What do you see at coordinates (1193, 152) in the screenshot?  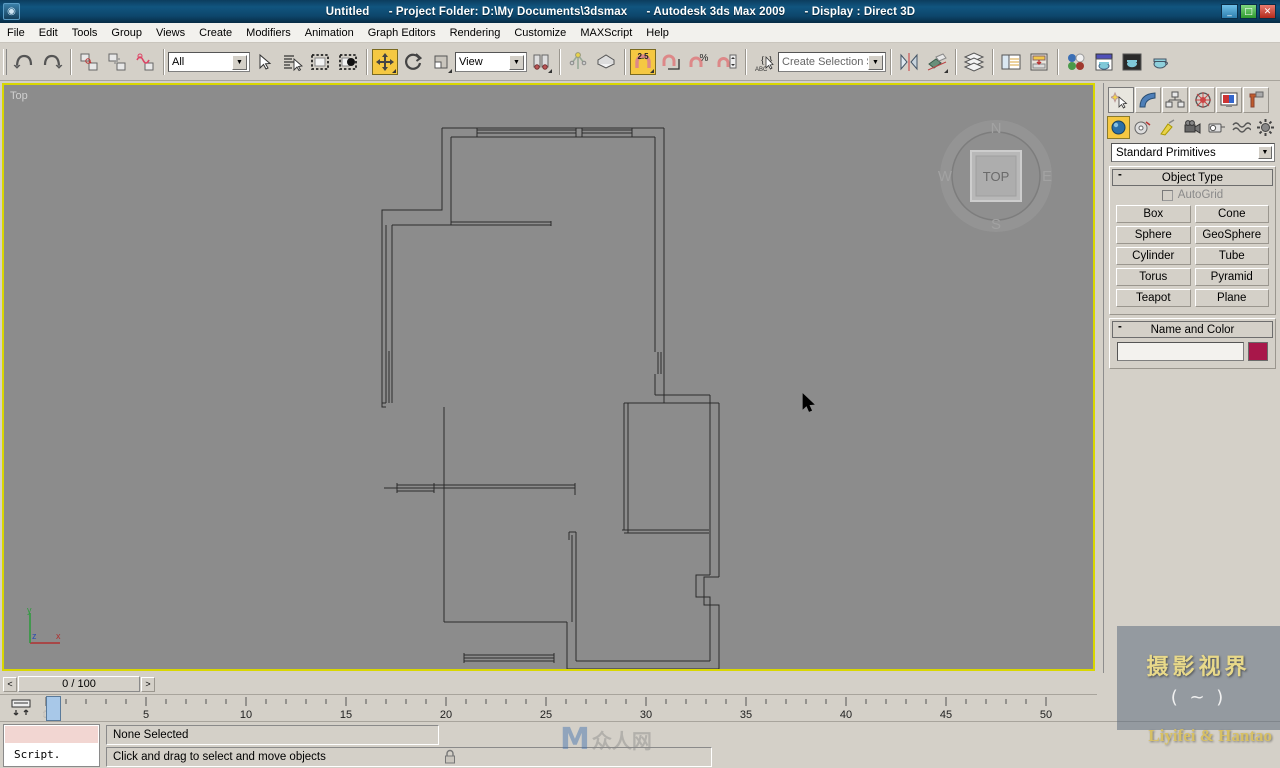 I see `subcategory-dropdown: Standard Primitives ▼` at bounding box center [1193, 152].